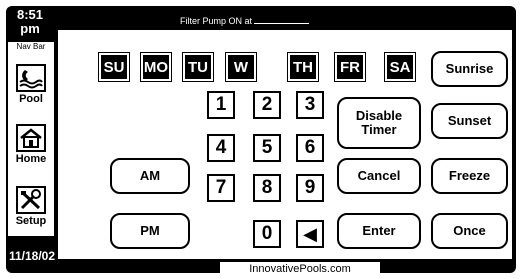 This screenshot has width=522, height=279. What do you see at coordinates (156, 67) in the screenshot?
I see `day-monday: MO` at bounding box center [156, 67].